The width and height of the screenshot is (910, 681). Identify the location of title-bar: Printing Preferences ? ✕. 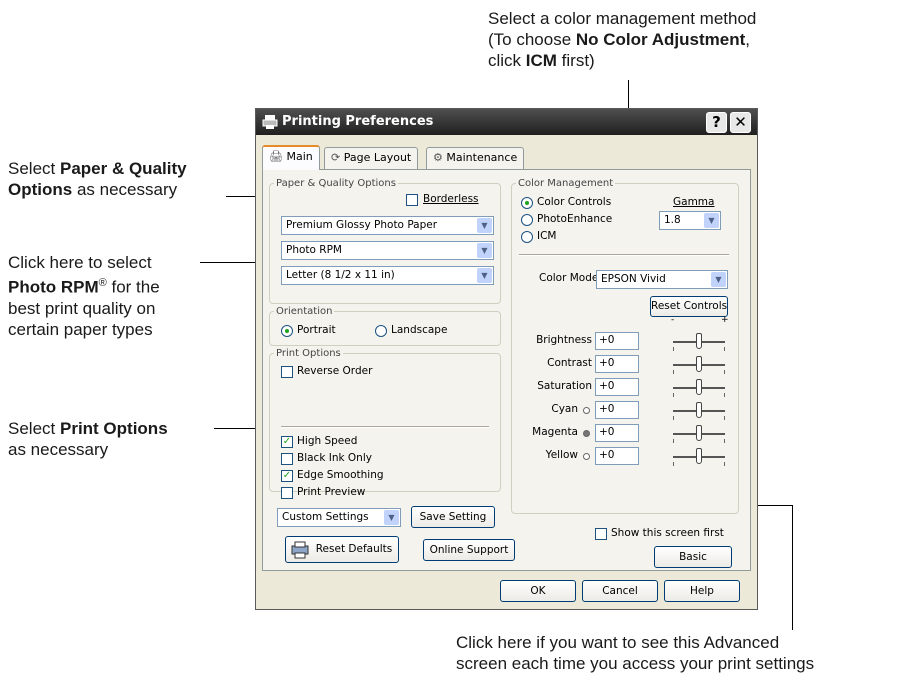
(506, 122).